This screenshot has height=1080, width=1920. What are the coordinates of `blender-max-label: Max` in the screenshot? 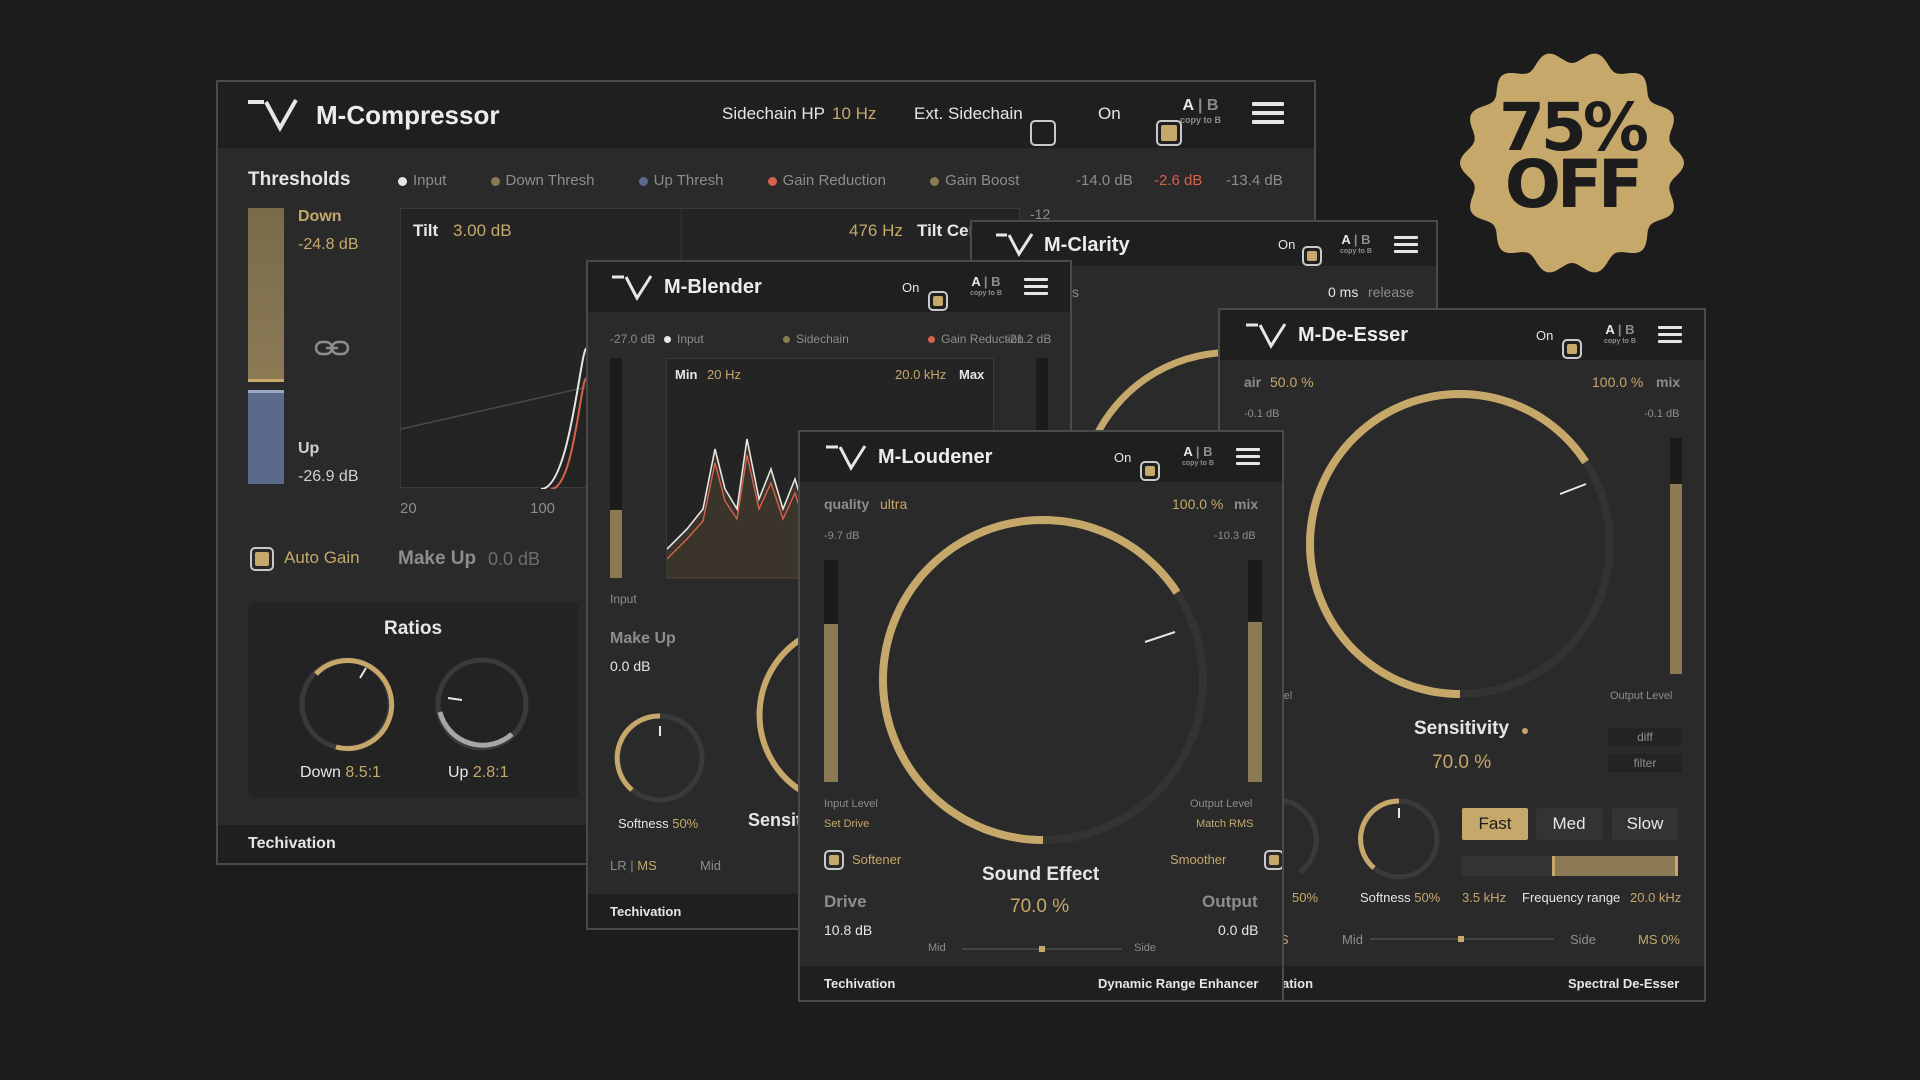 It's located at (972, 374).